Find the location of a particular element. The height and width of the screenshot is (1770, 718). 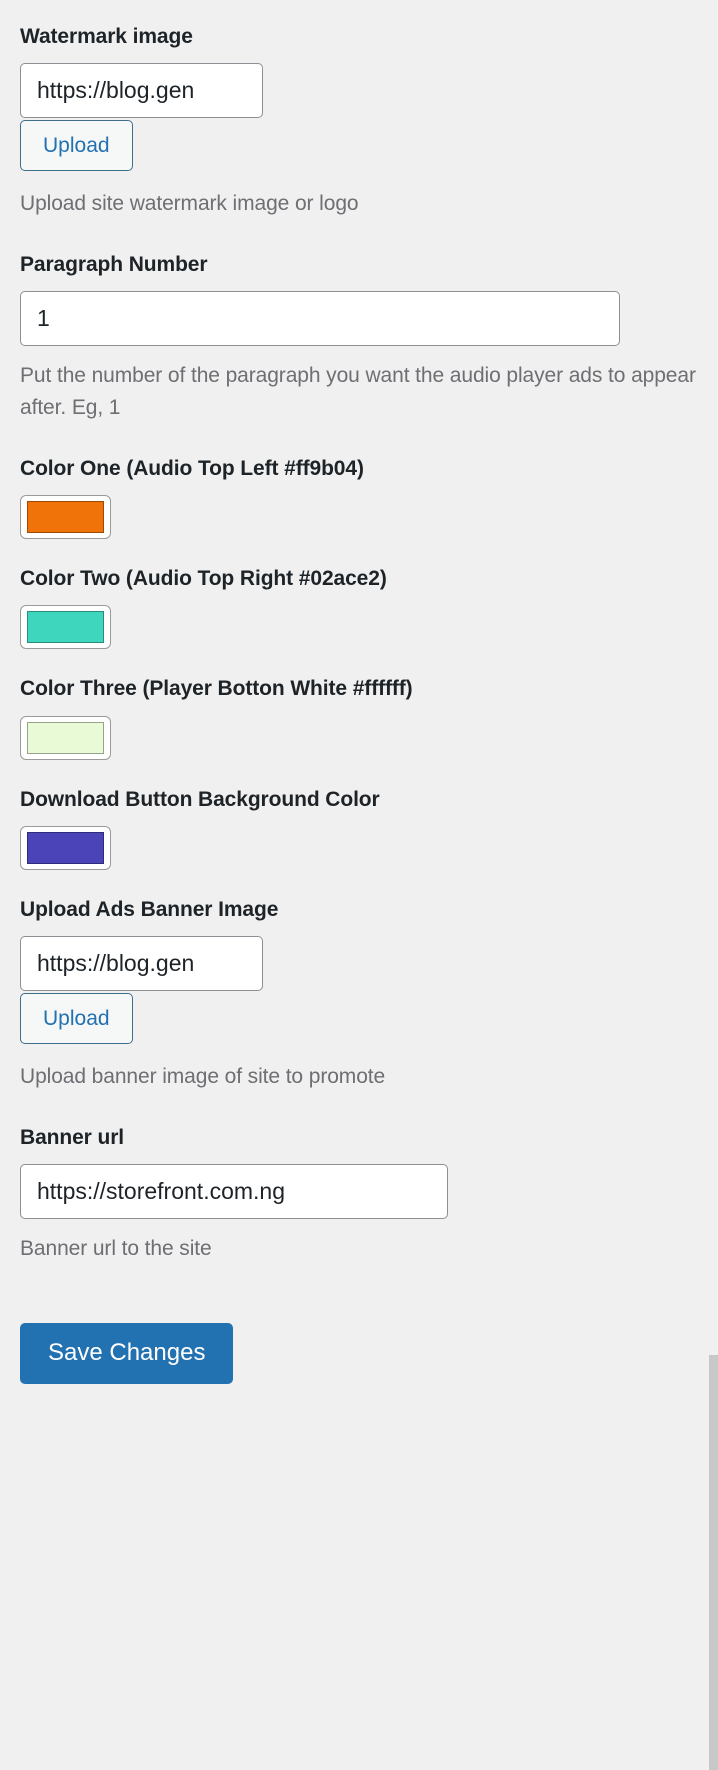

color-three-swatch-fill is located at coordinates (65, 737).